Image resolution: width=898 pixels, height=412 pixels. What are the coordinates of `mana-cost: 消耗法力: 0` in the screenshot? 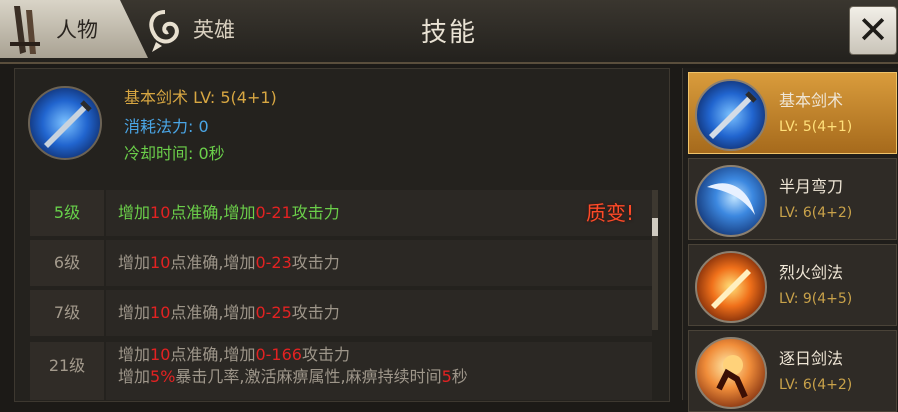 It's located at (166, 126).